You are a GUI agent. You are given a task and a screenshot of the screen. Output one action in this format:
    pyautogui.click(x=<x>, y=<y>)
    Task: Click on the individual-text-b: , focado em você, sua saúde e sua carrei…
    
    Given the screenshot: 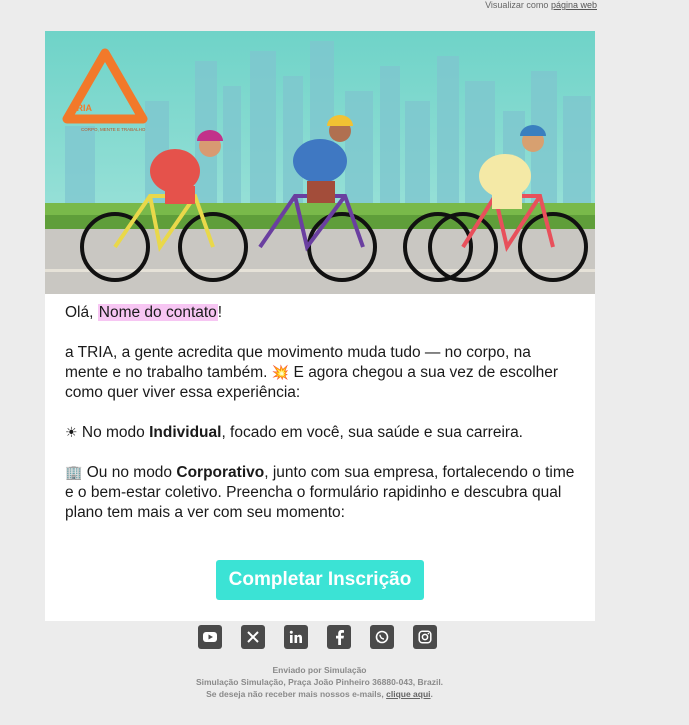 What is the action you would take?
    pyautogui.click(x=372, y=432)
    